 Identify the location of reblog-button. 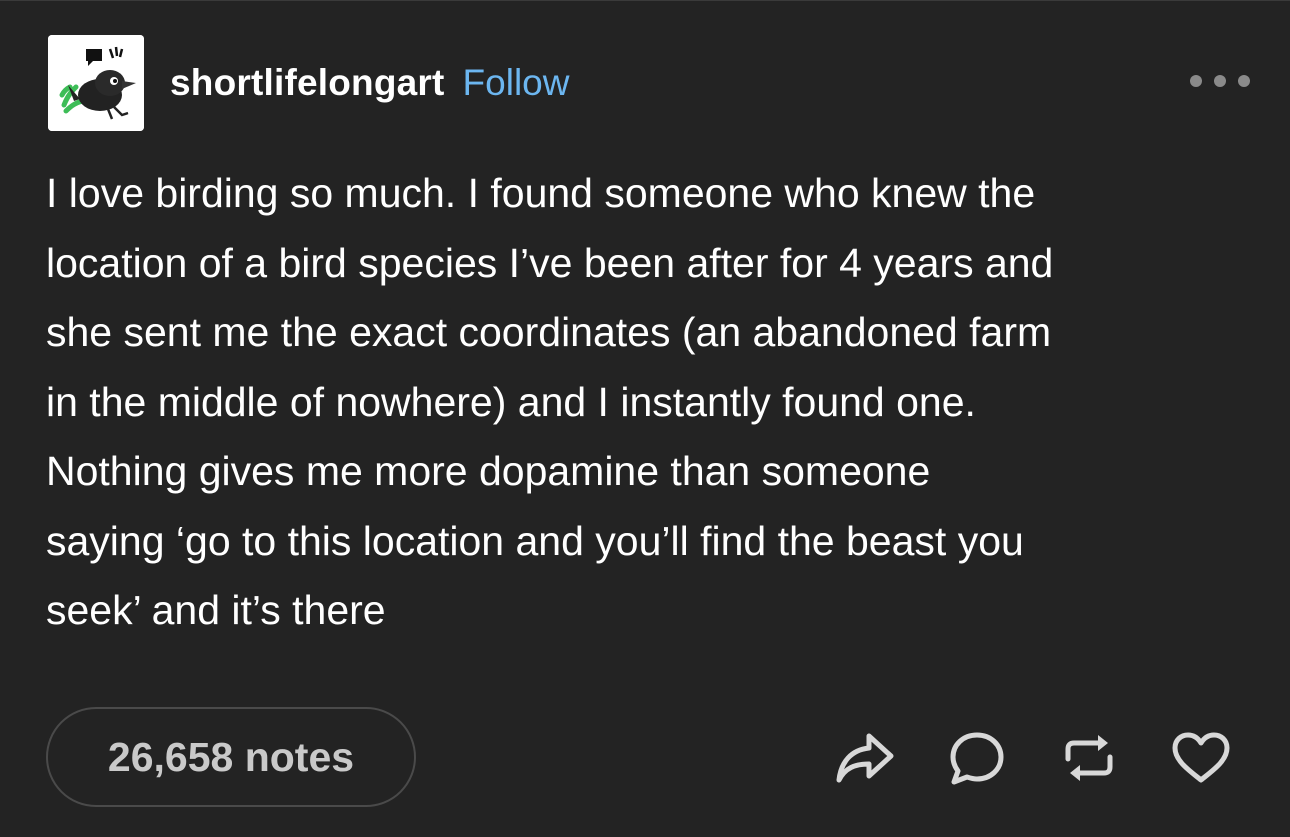
(1089, 758).